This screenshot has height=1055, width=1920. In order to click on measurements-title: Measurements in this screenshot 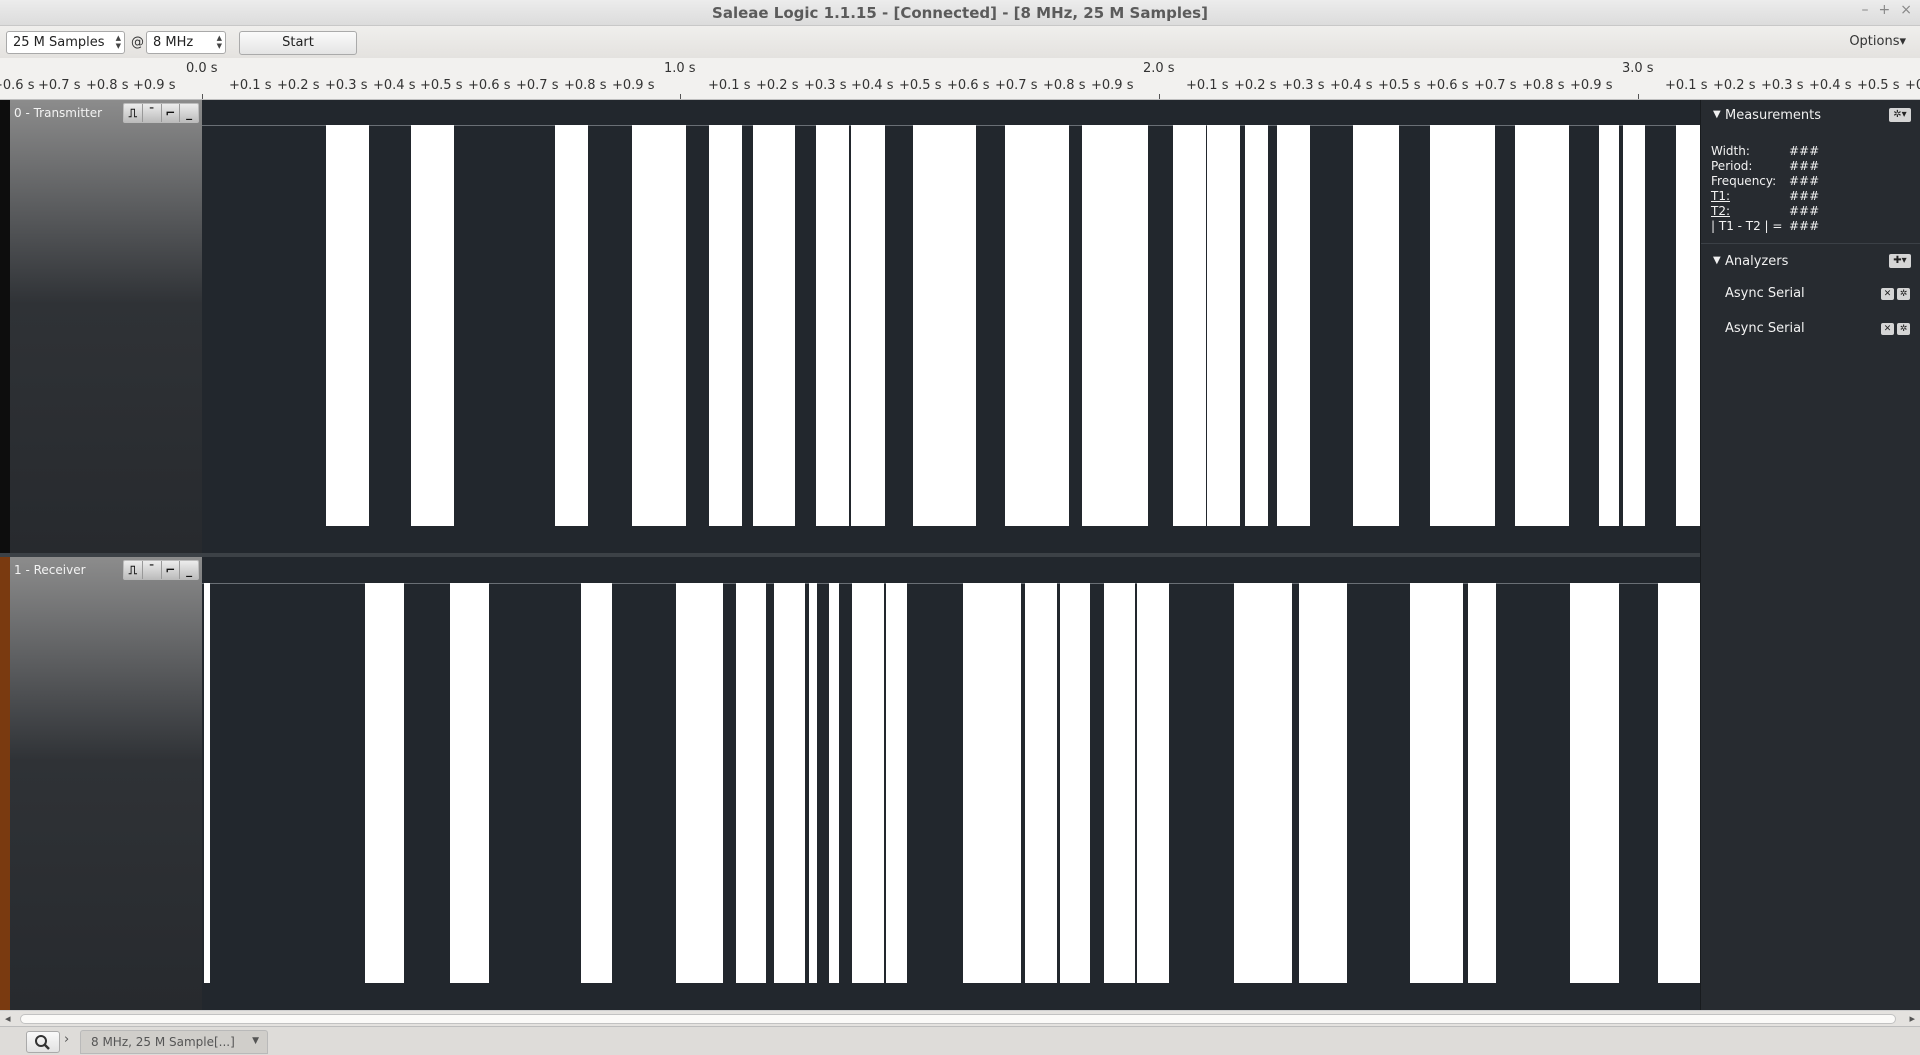, I will do `click(1773, 115)`.